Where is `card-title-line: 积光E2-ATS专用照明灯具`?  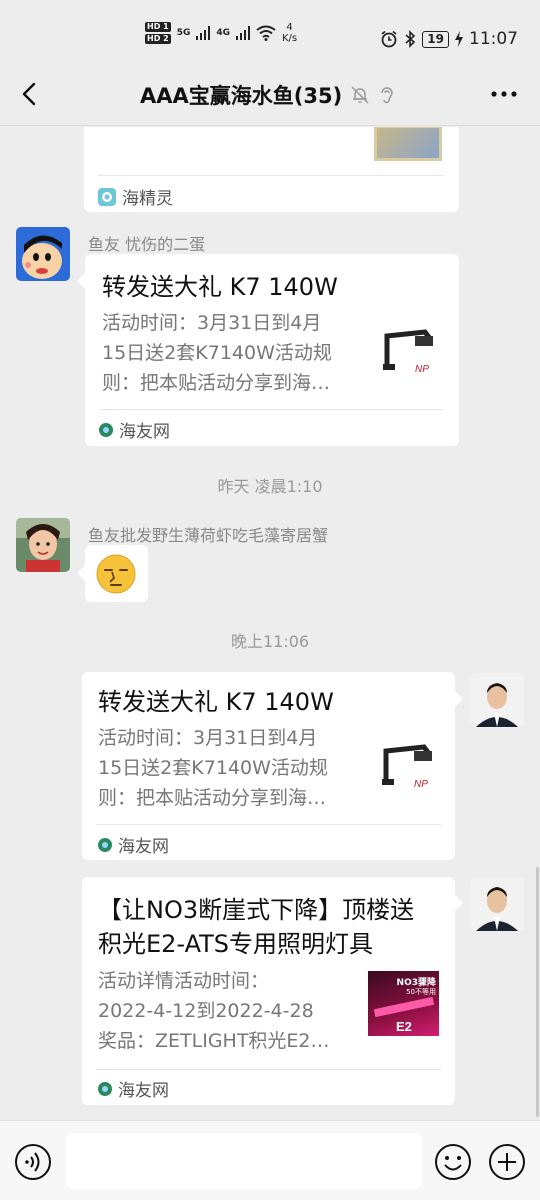 card-title-line: 积光E2-ATS专用照明灯具 is located at coordinates (236, 944).